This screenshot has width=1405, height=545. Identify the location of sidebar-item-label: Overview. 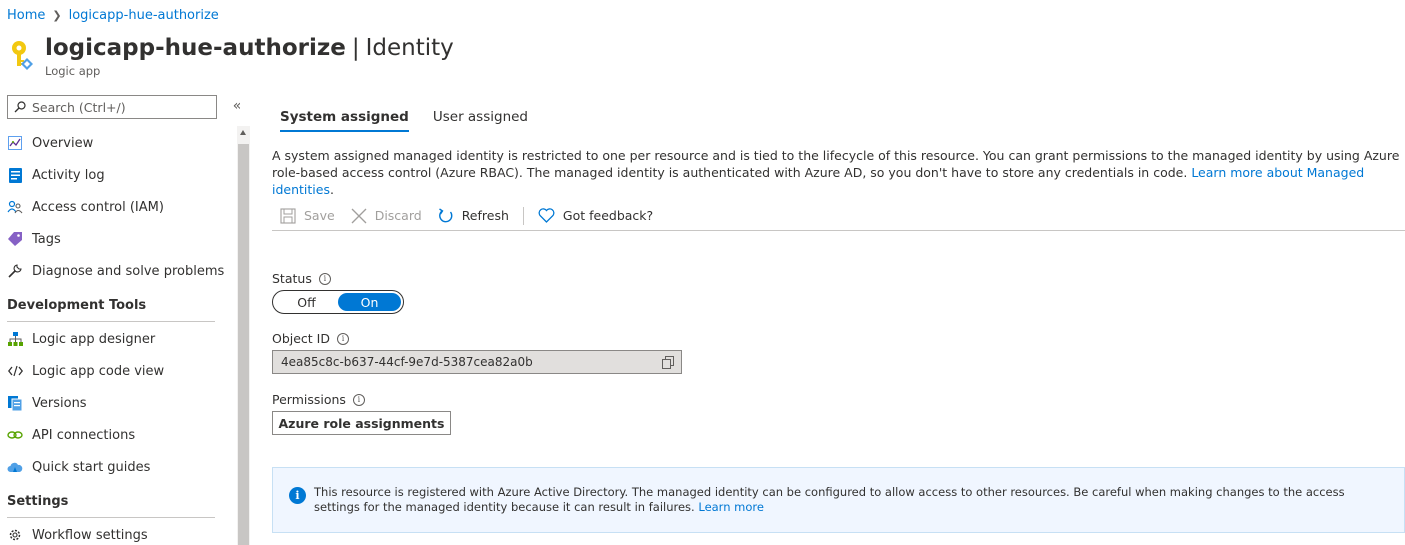
(63, 143).